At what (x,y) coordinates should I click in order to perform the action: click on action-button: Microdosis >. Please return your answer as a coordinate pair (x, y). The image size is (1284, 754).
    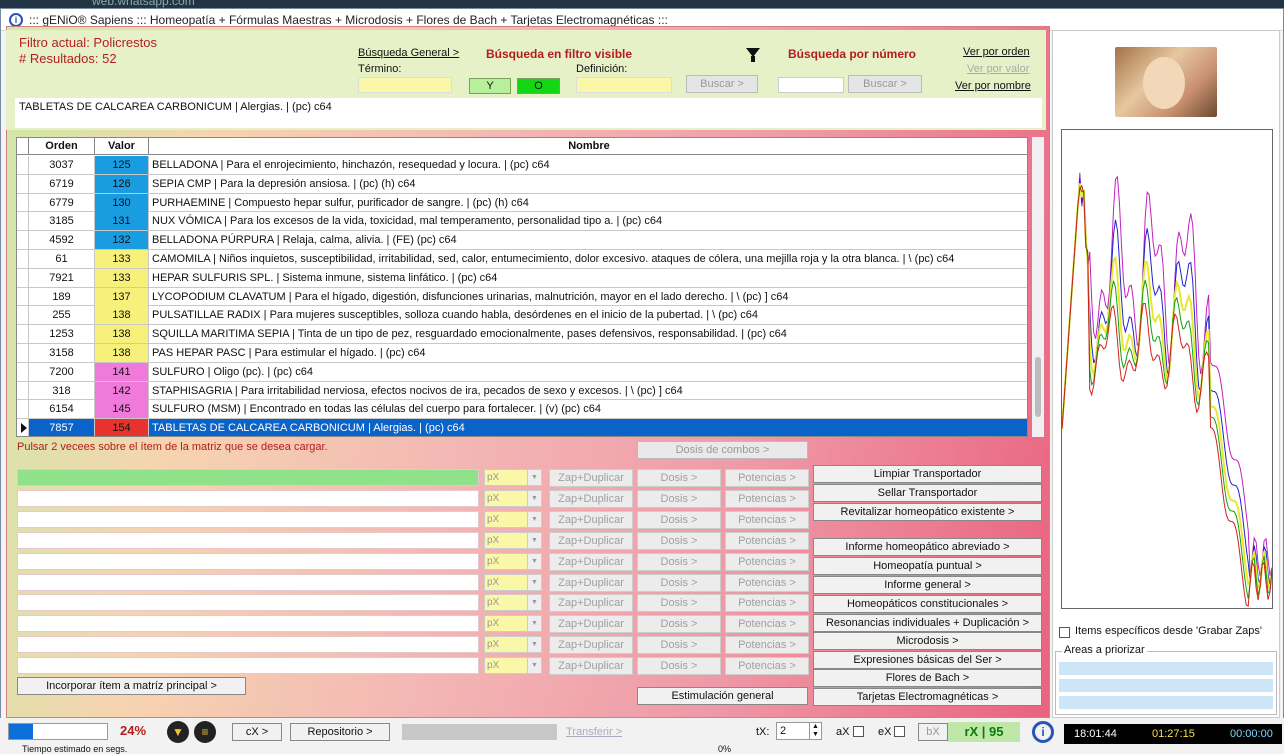
    Looking at the image, I should click on (927, 641).